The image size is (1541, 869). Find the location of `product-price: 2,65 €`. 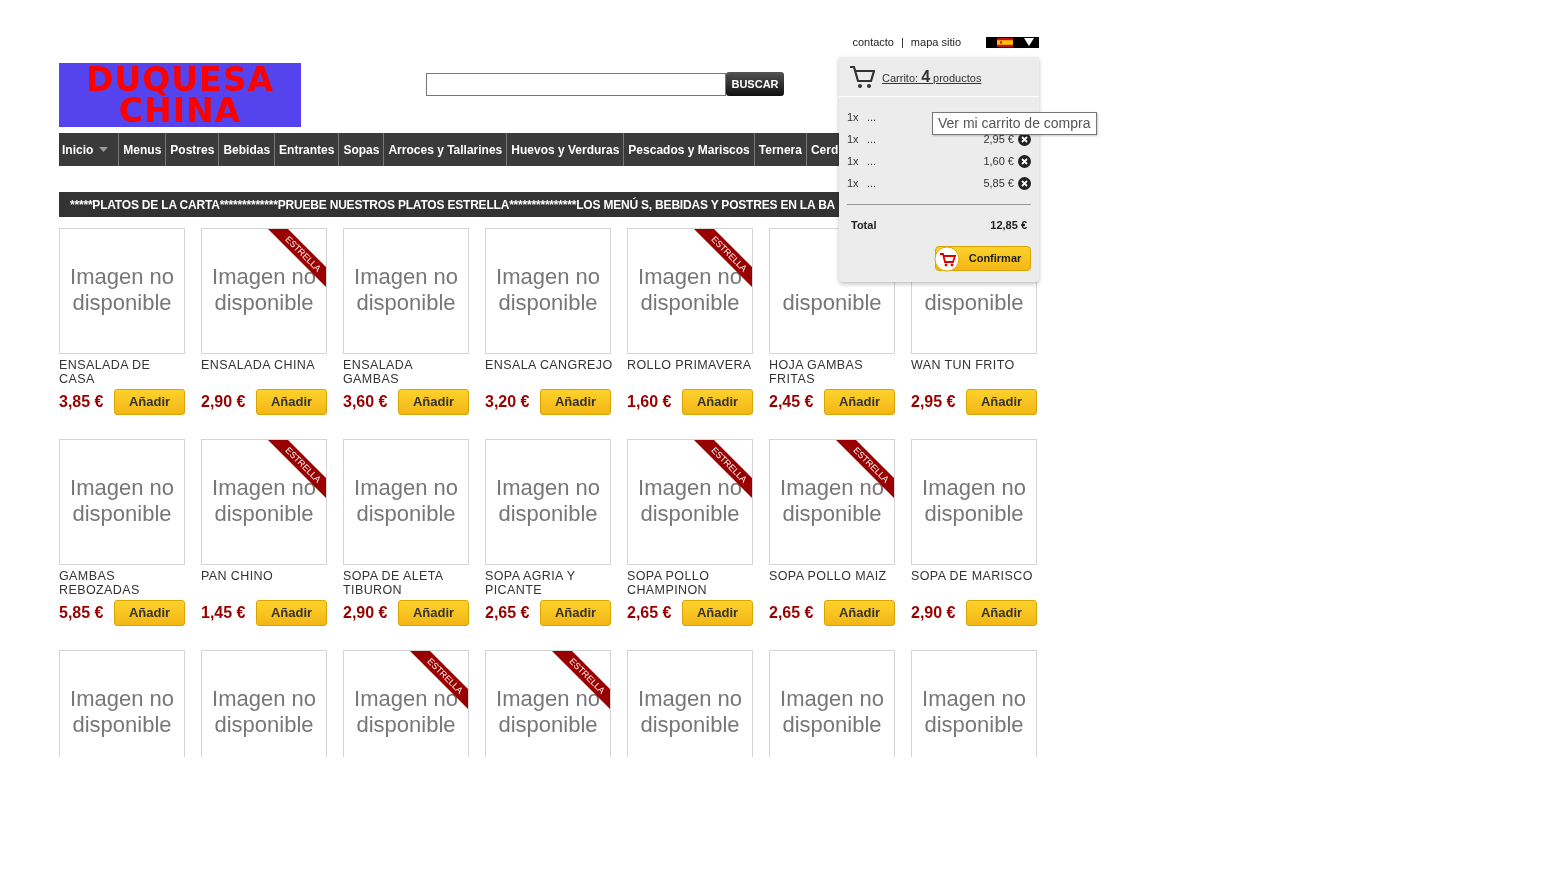

product-price: 2,65 € is located at coordinates (649, 613).